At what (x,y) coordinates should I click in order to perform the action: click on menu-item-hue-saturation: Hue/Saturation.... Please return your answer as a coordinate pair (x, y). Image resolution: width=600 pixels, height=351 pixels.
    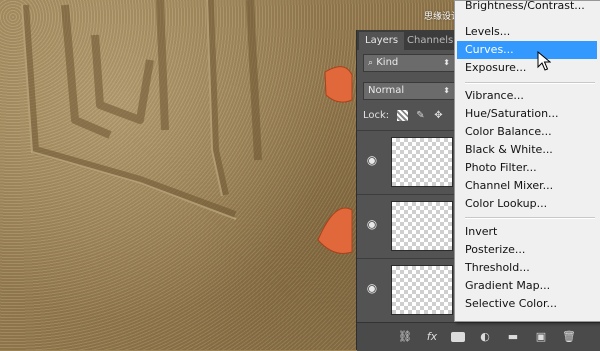
    Looking at the image, I should click on (527, 114).